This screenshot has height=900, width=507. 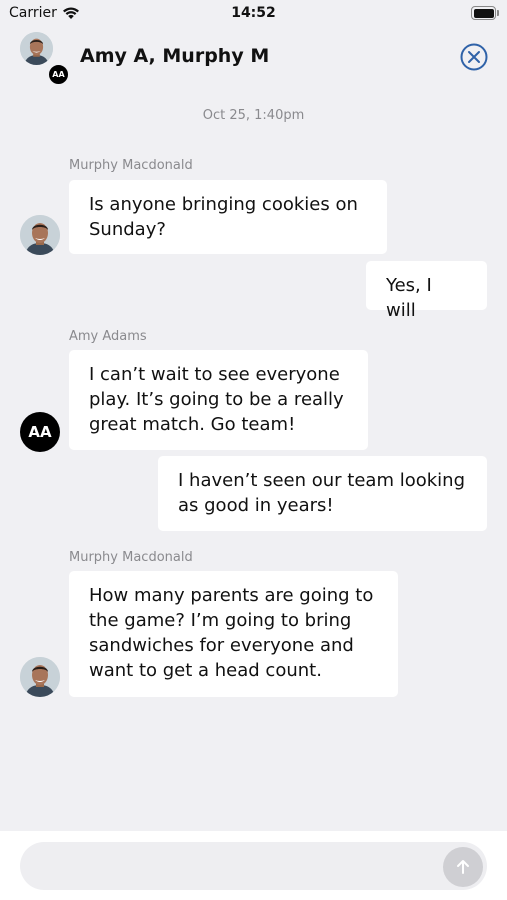 I want to click on close-icon, so click(x=474, y=57).